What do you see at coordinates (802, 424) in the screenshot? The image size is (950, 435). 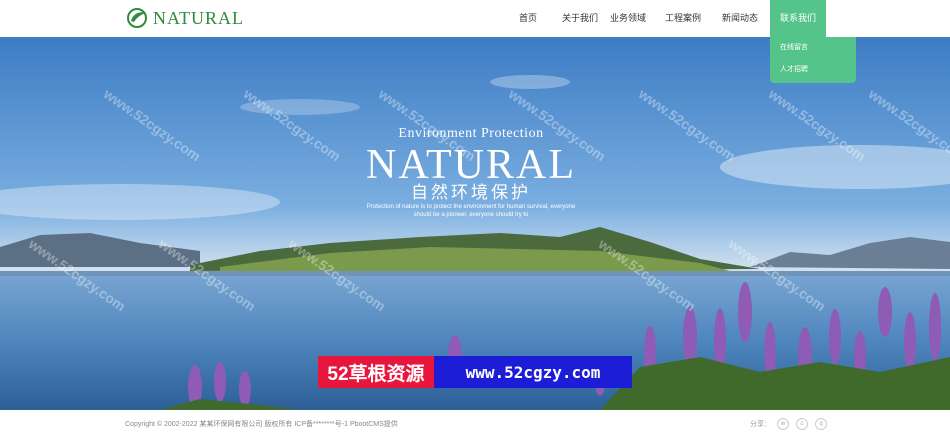 I see `wechat-icon: c` at bounding box center [802, 424].